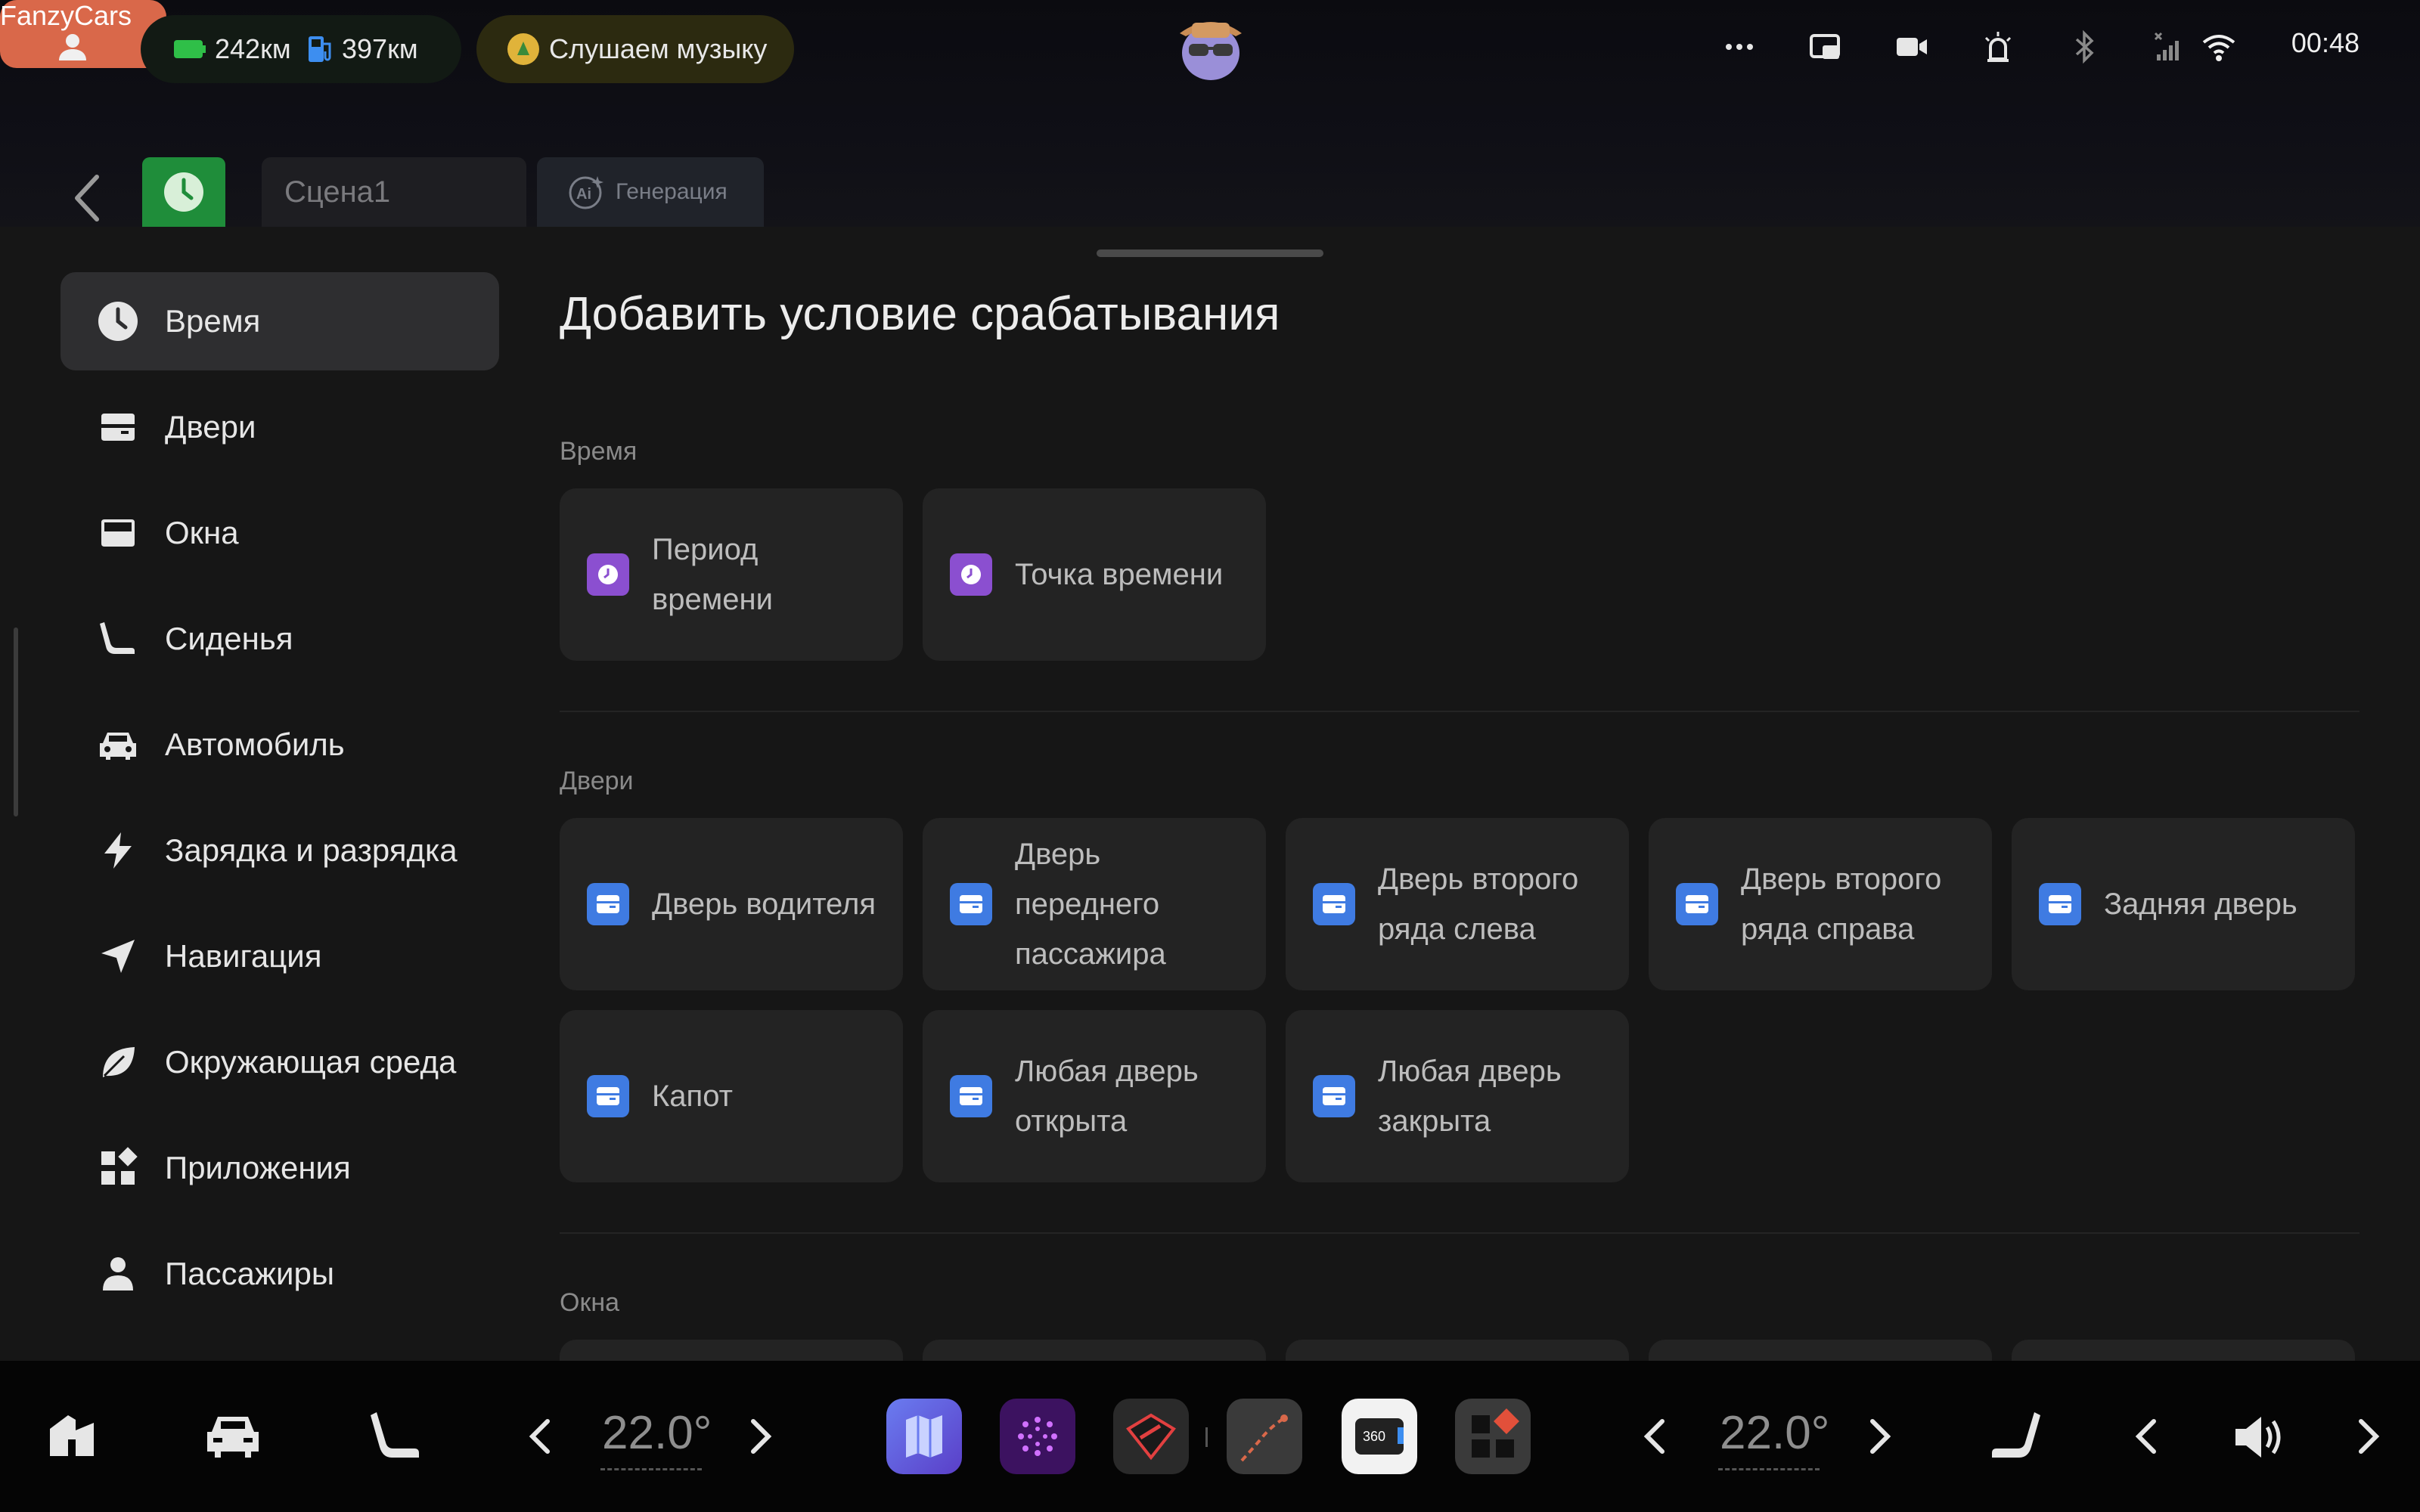 The image size is (2420, 1512). What do you see at coordinates (1210, 253) in the screenshot?
I see `drag-handle` at bounding box center [1210, 253].